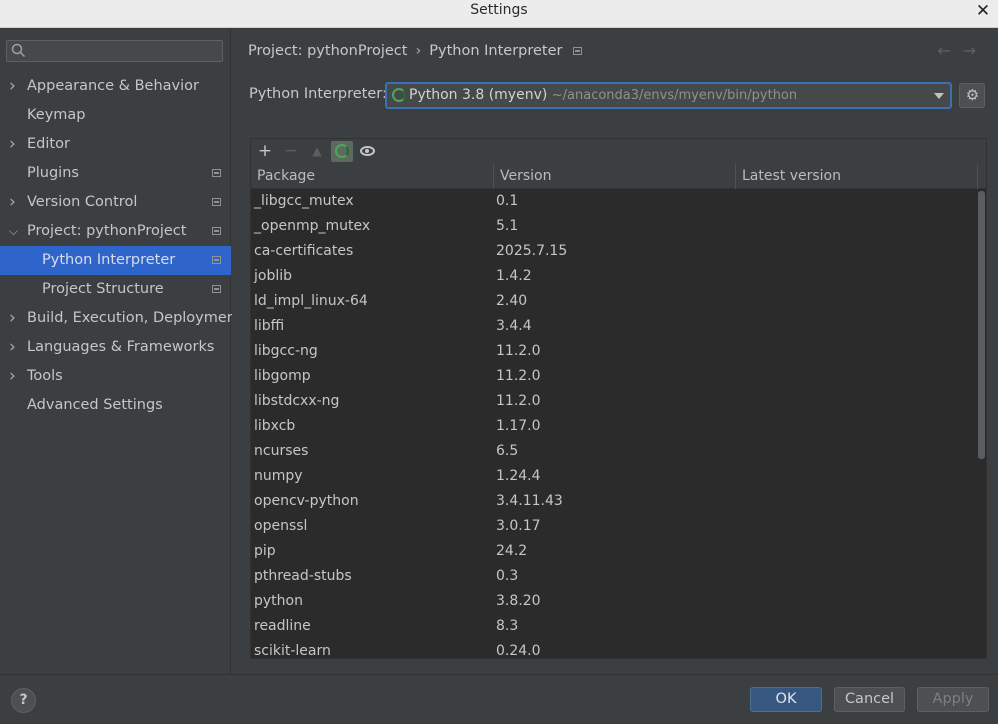 The height and width of the screenshot is (724, 998). What do you see at coordinates (115, 376) in the screenshot?
I see `sidebar-item-tools: › Tools` at bounding box center [115, 376].